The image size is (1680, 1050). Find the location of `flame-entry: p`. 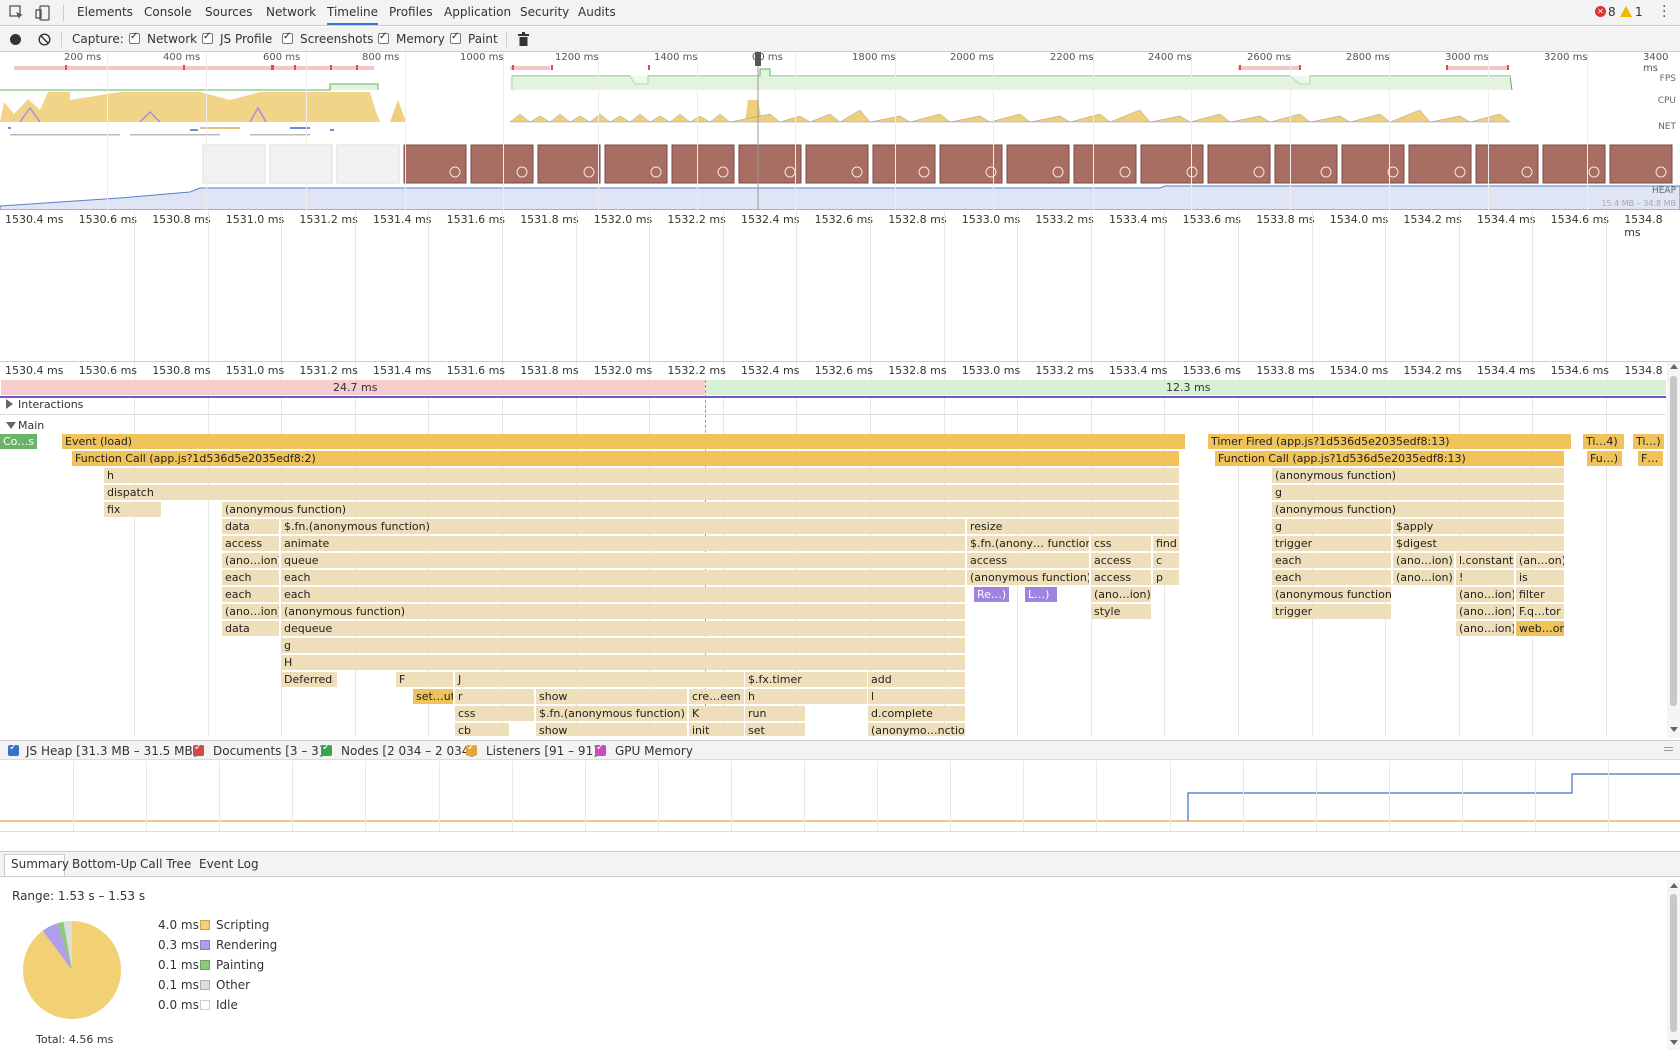

flame-entry: p is located at coordinates (1166, 577).